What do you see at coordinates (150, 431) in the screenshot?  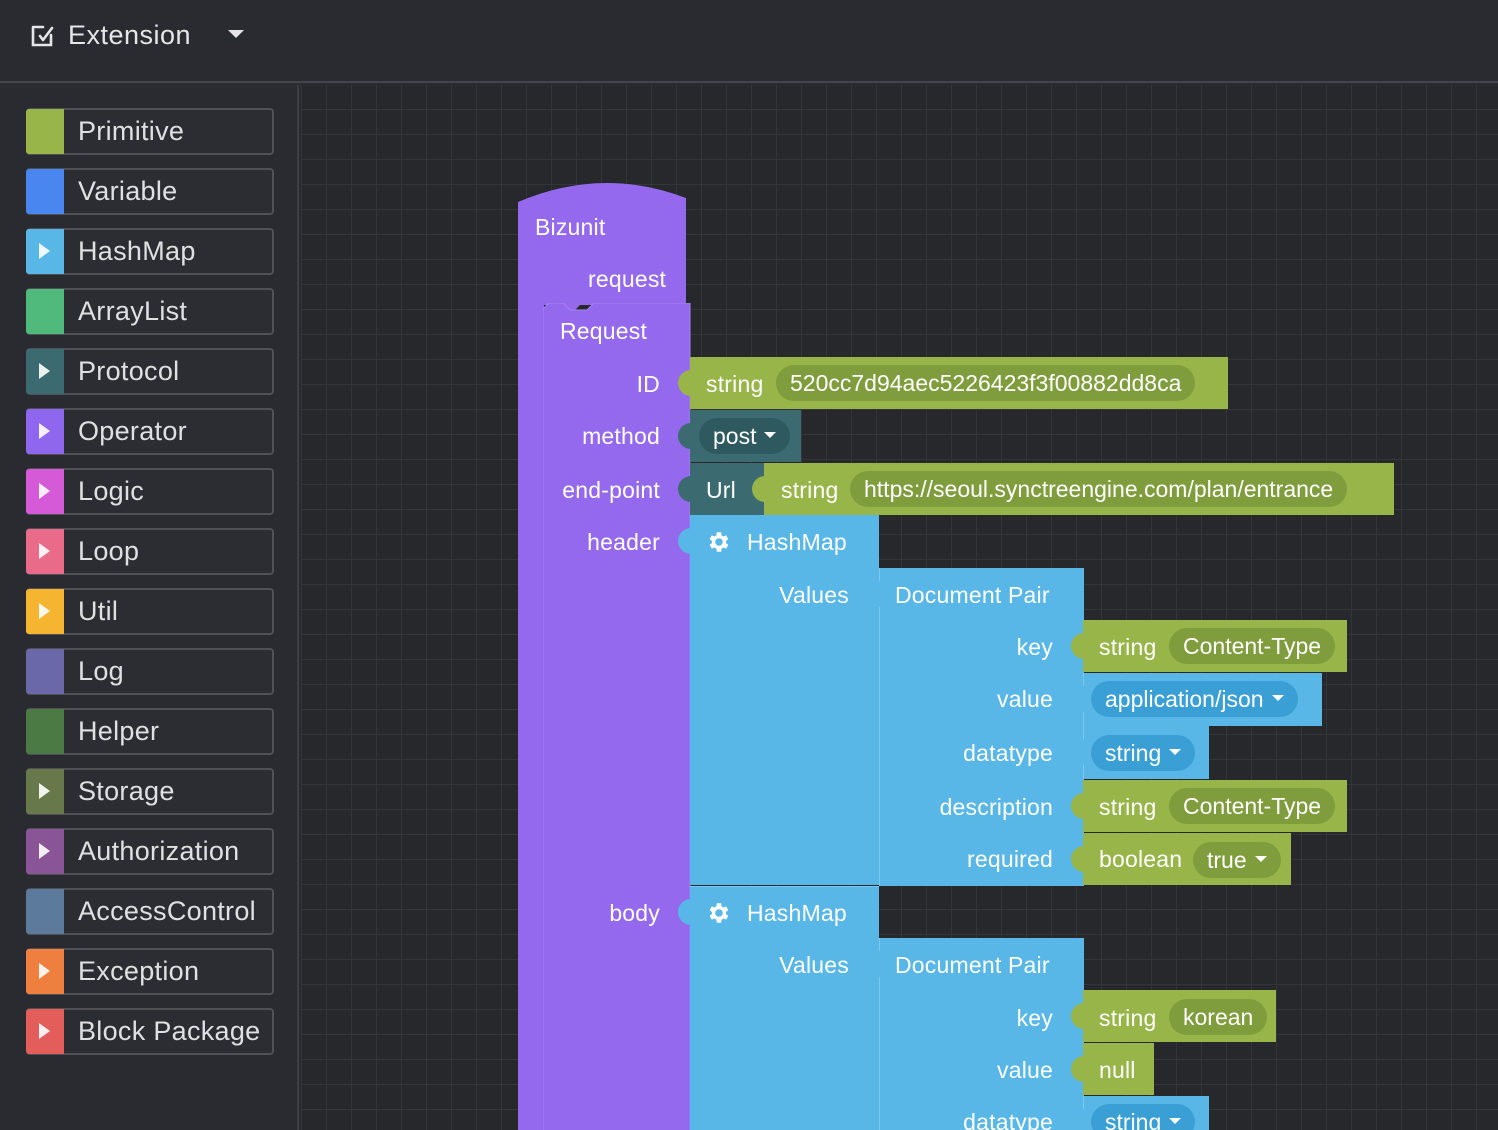 I see `category-operator: Operator` at bounding box center [150, 431].